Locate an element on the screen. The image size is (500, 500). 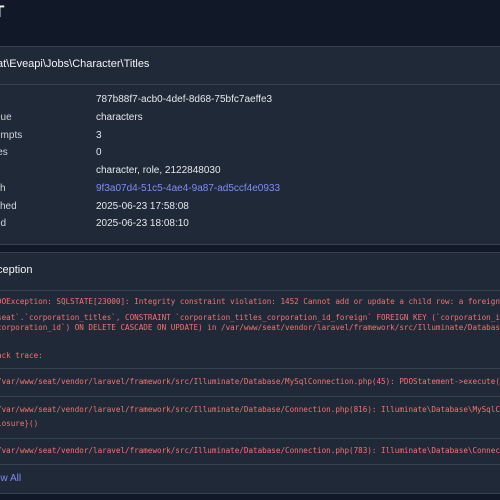
page-header: T is located at coordinates (250, 18).